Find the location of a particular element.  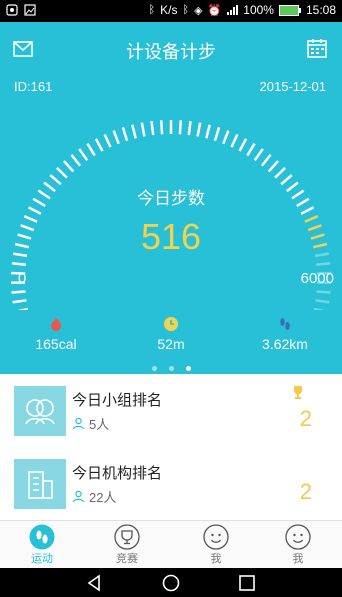

date-label: 2015-12-01 is located at coordinates (293, 86).